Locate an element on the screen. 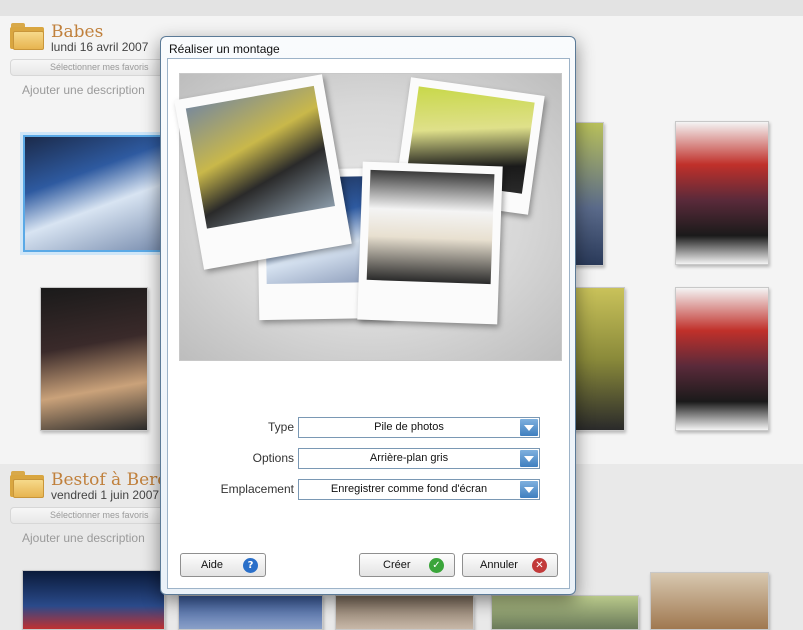  options-value: Arrière-plan gris is located at coordinates (409, 458).